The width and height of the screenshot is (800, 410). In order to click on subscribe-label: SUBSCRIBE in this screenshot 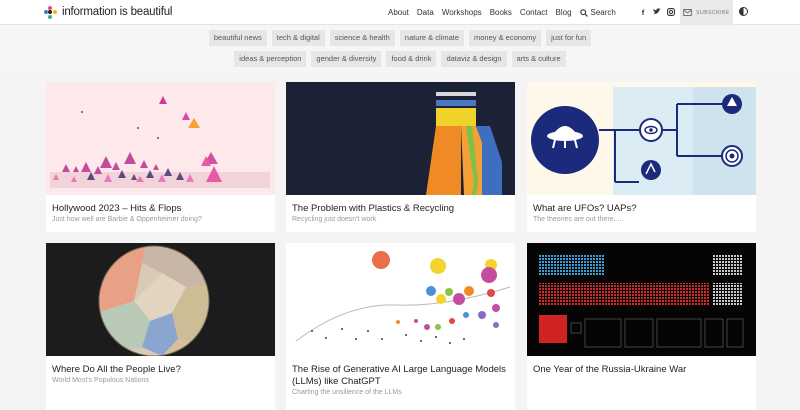, I will do `click(713, 12)`.